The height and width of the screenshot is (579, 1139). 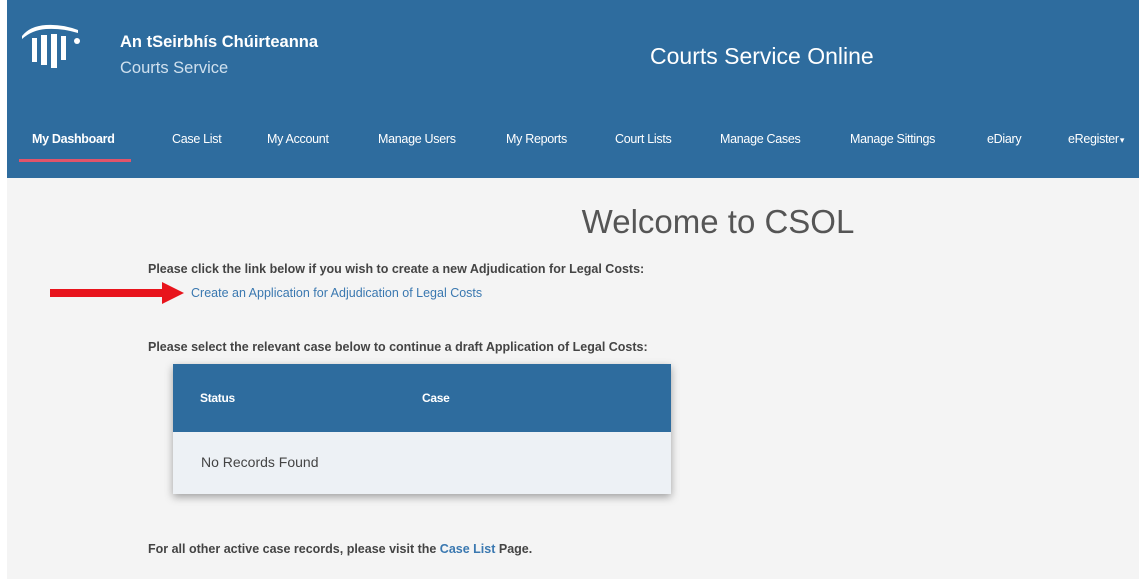 I want to click on nav-item-manage-sittings: Manage Sittings, so click(x=892, y=142).